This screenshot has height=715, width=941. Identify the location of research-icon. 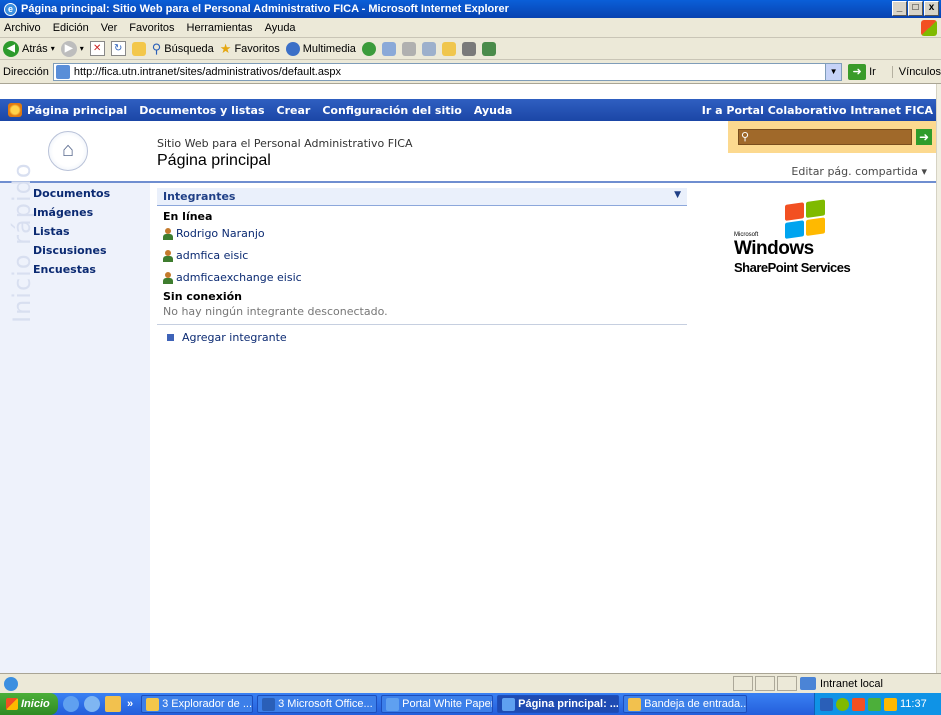
(468, 48).